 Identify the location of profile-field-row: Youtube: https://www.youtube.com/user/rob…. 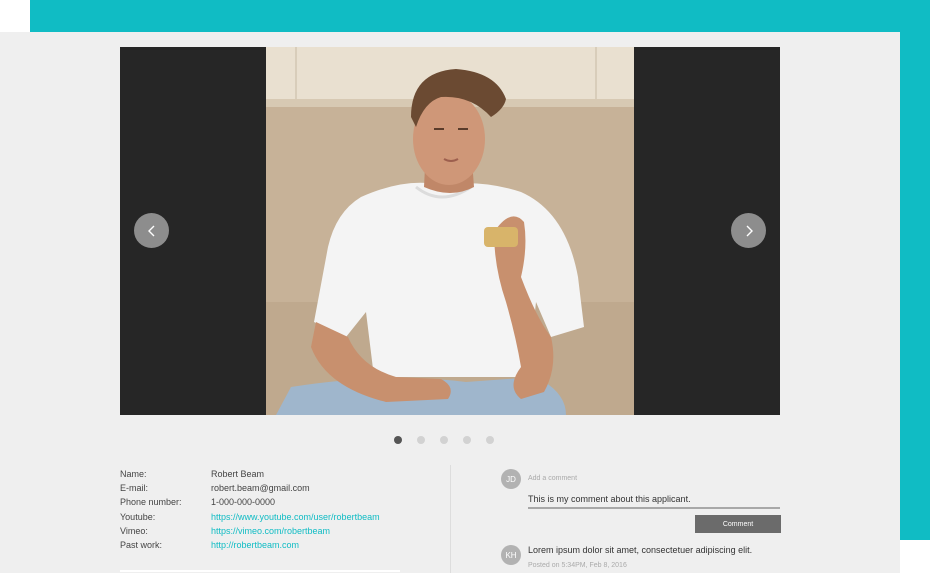
(280, 517).